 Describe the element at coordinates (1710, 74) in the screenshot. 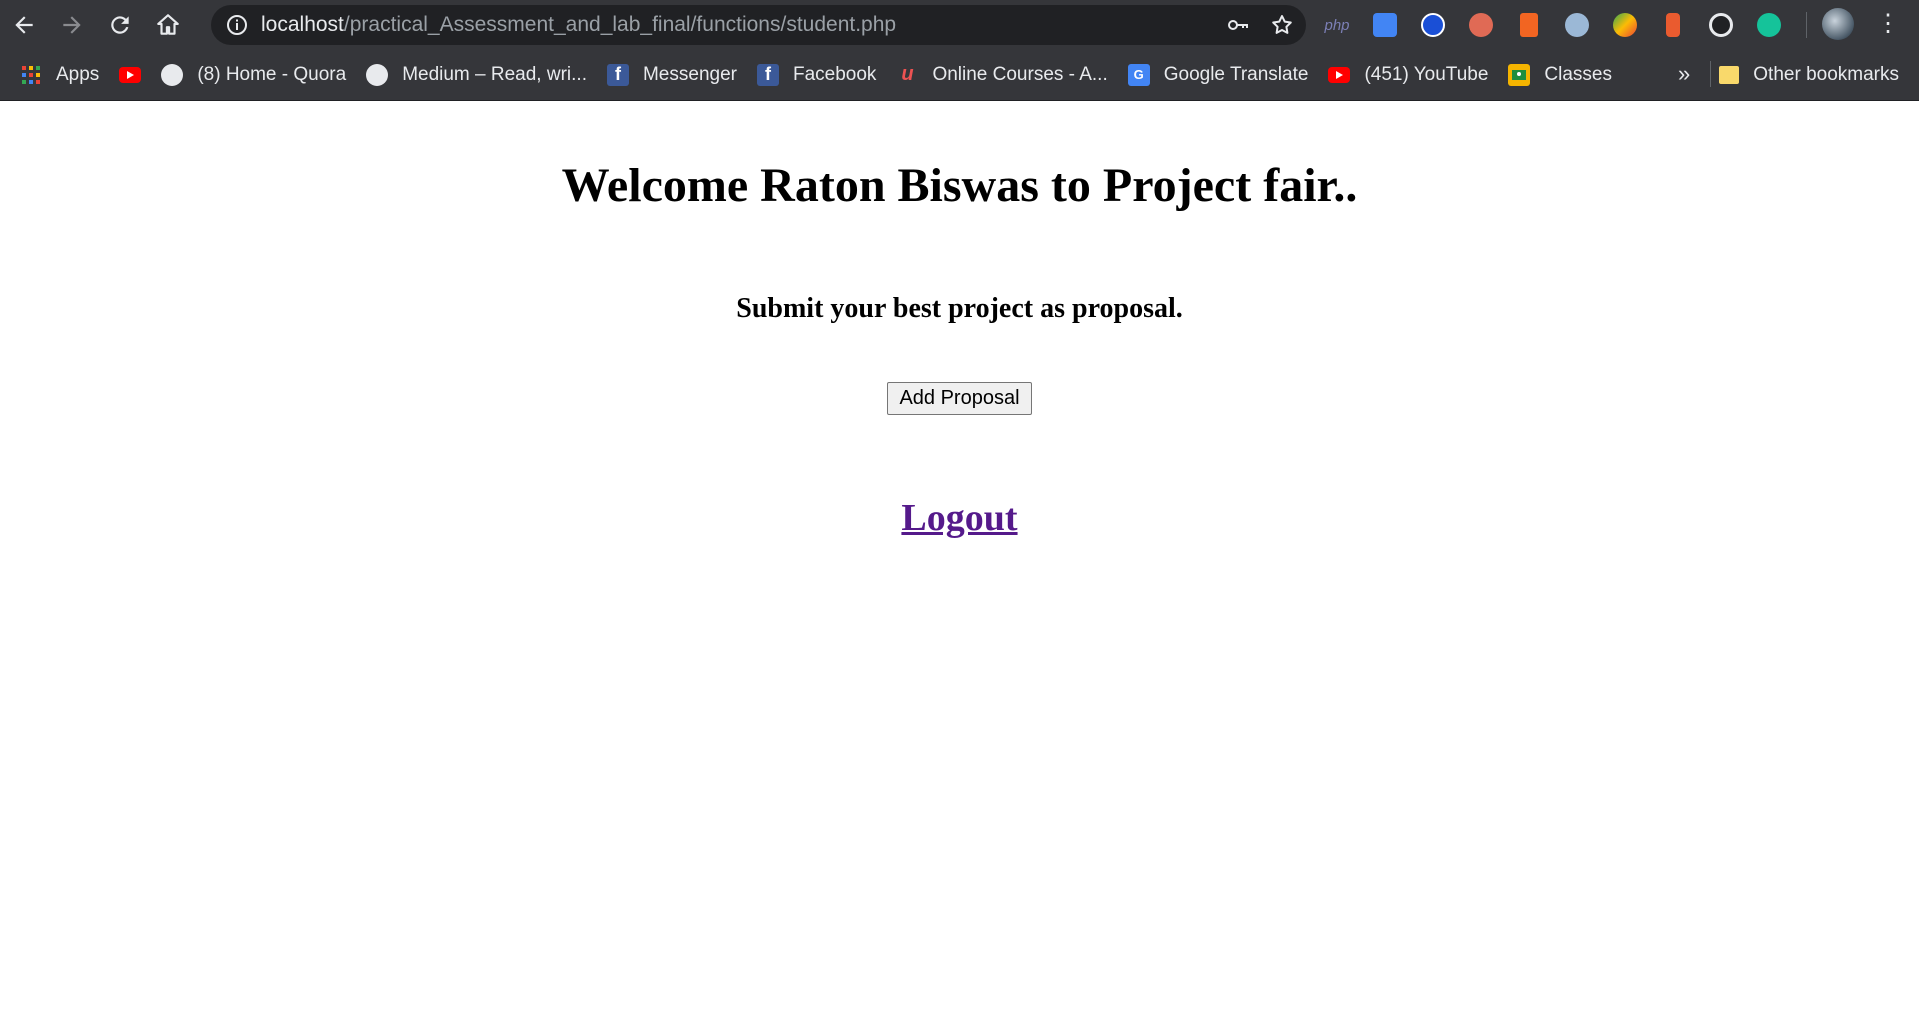

I see `bookmarks-separator` at that location.